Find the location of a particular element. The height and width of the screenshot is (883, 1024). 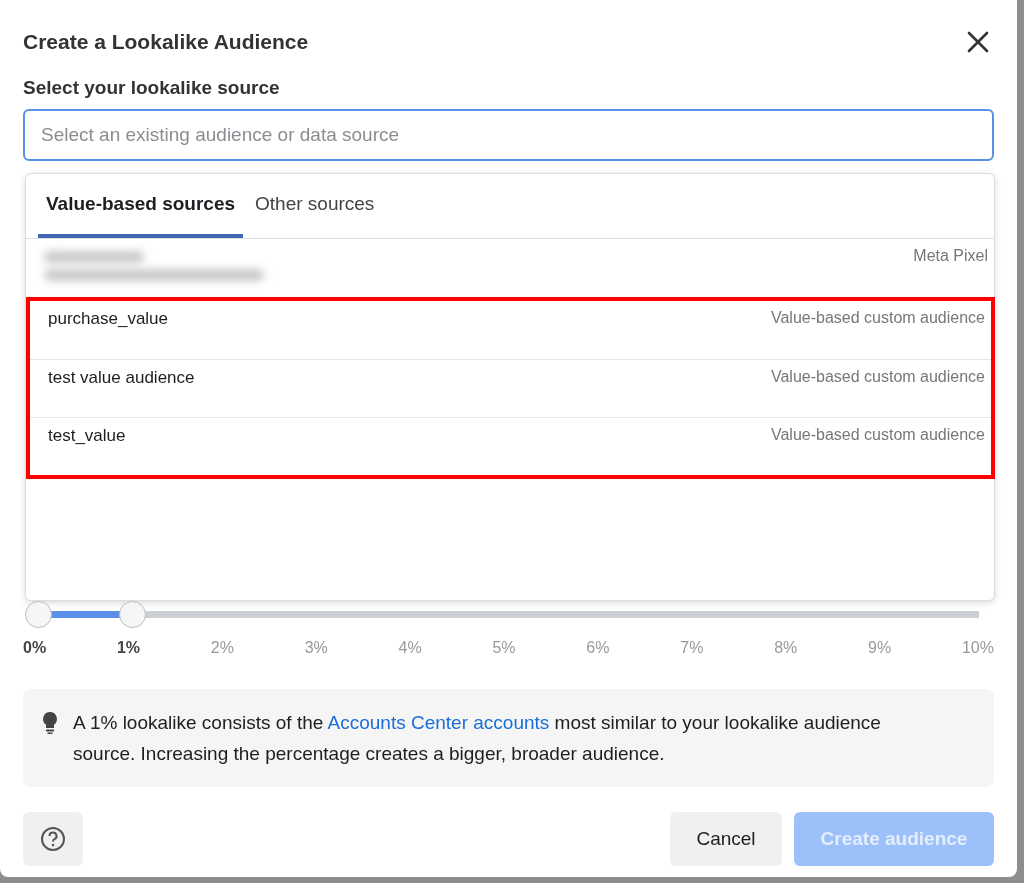

source-option: Meta Pixel is located at coordinates (510, 268).